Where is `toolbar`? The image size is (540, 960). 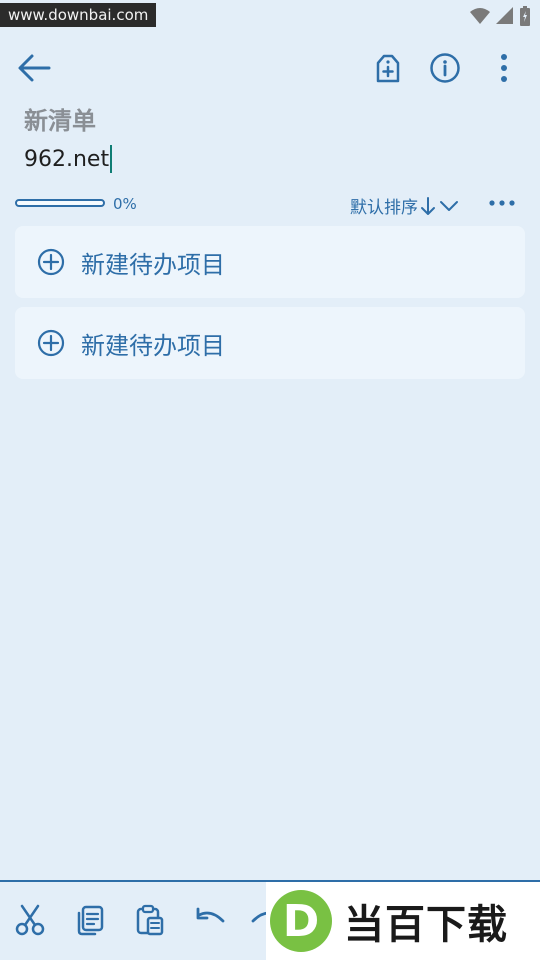 toolbar is located at coordinates (270, 68).